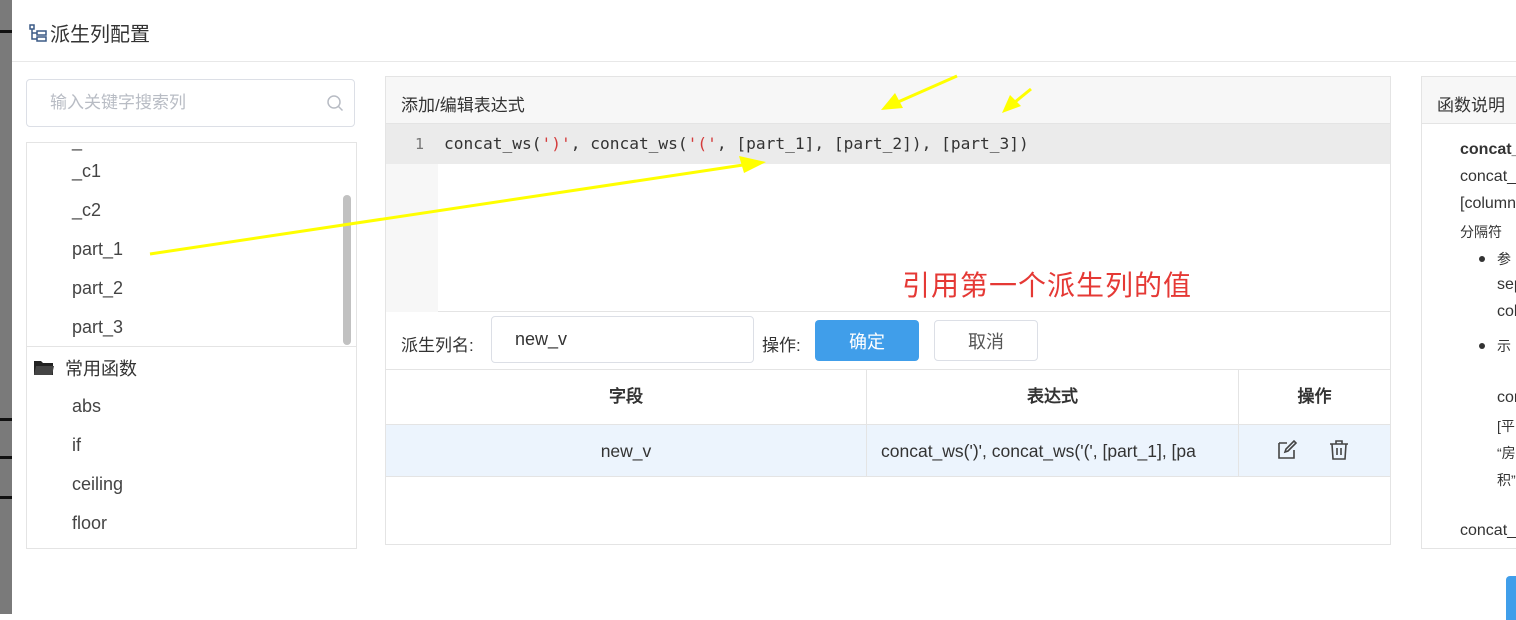 This screenshot has height=620, width=1516. What do you see at coordinates (97, 288) in the screenshot?
I see `column-item: part_2` at bounding box center [97, 288].